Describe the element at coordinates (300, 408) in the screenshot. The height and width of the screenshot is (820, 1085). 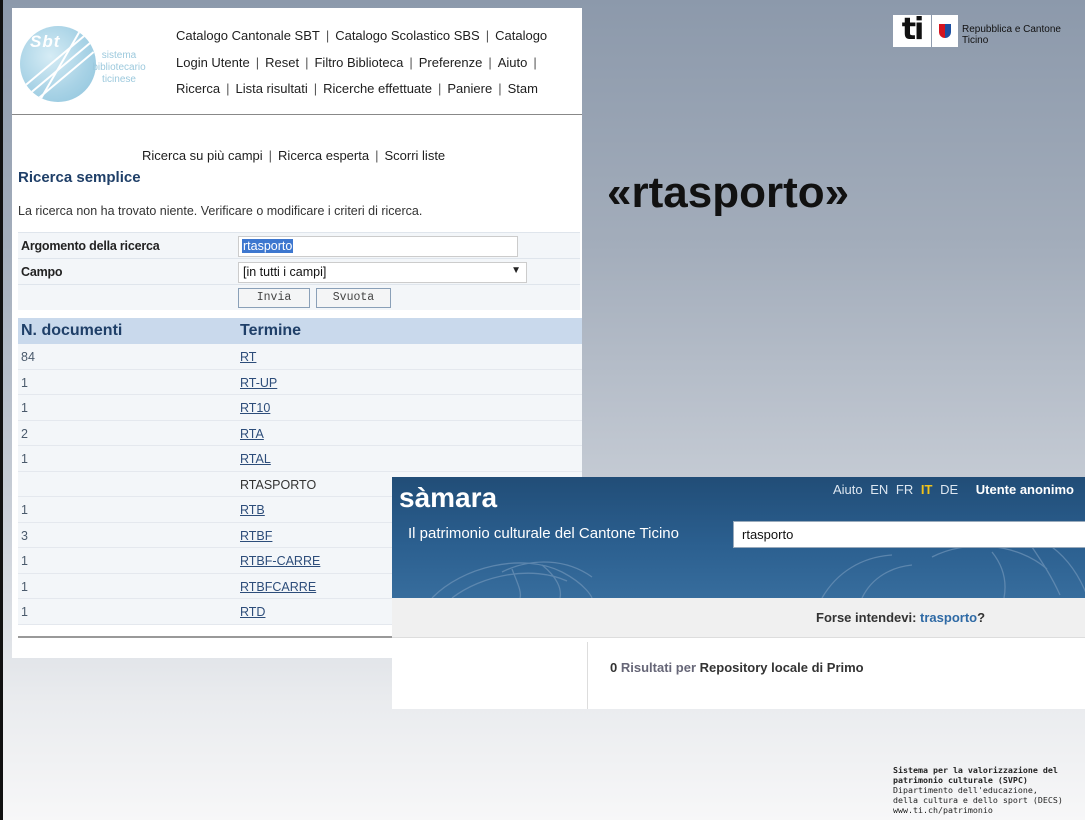
I see `table-row: 1 RT10` at that location.